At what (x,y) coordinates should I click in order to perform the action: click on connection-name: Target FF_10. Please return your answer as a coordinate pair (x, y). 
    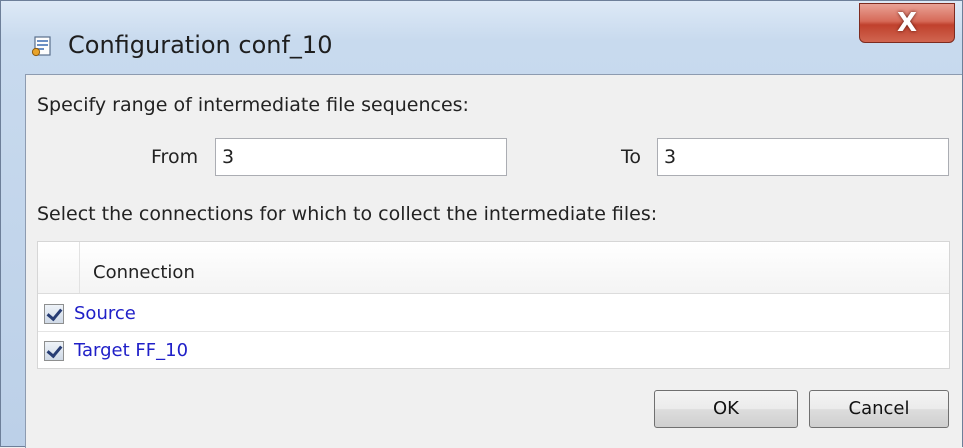
    Looking at the image, I should click on (131, 350).